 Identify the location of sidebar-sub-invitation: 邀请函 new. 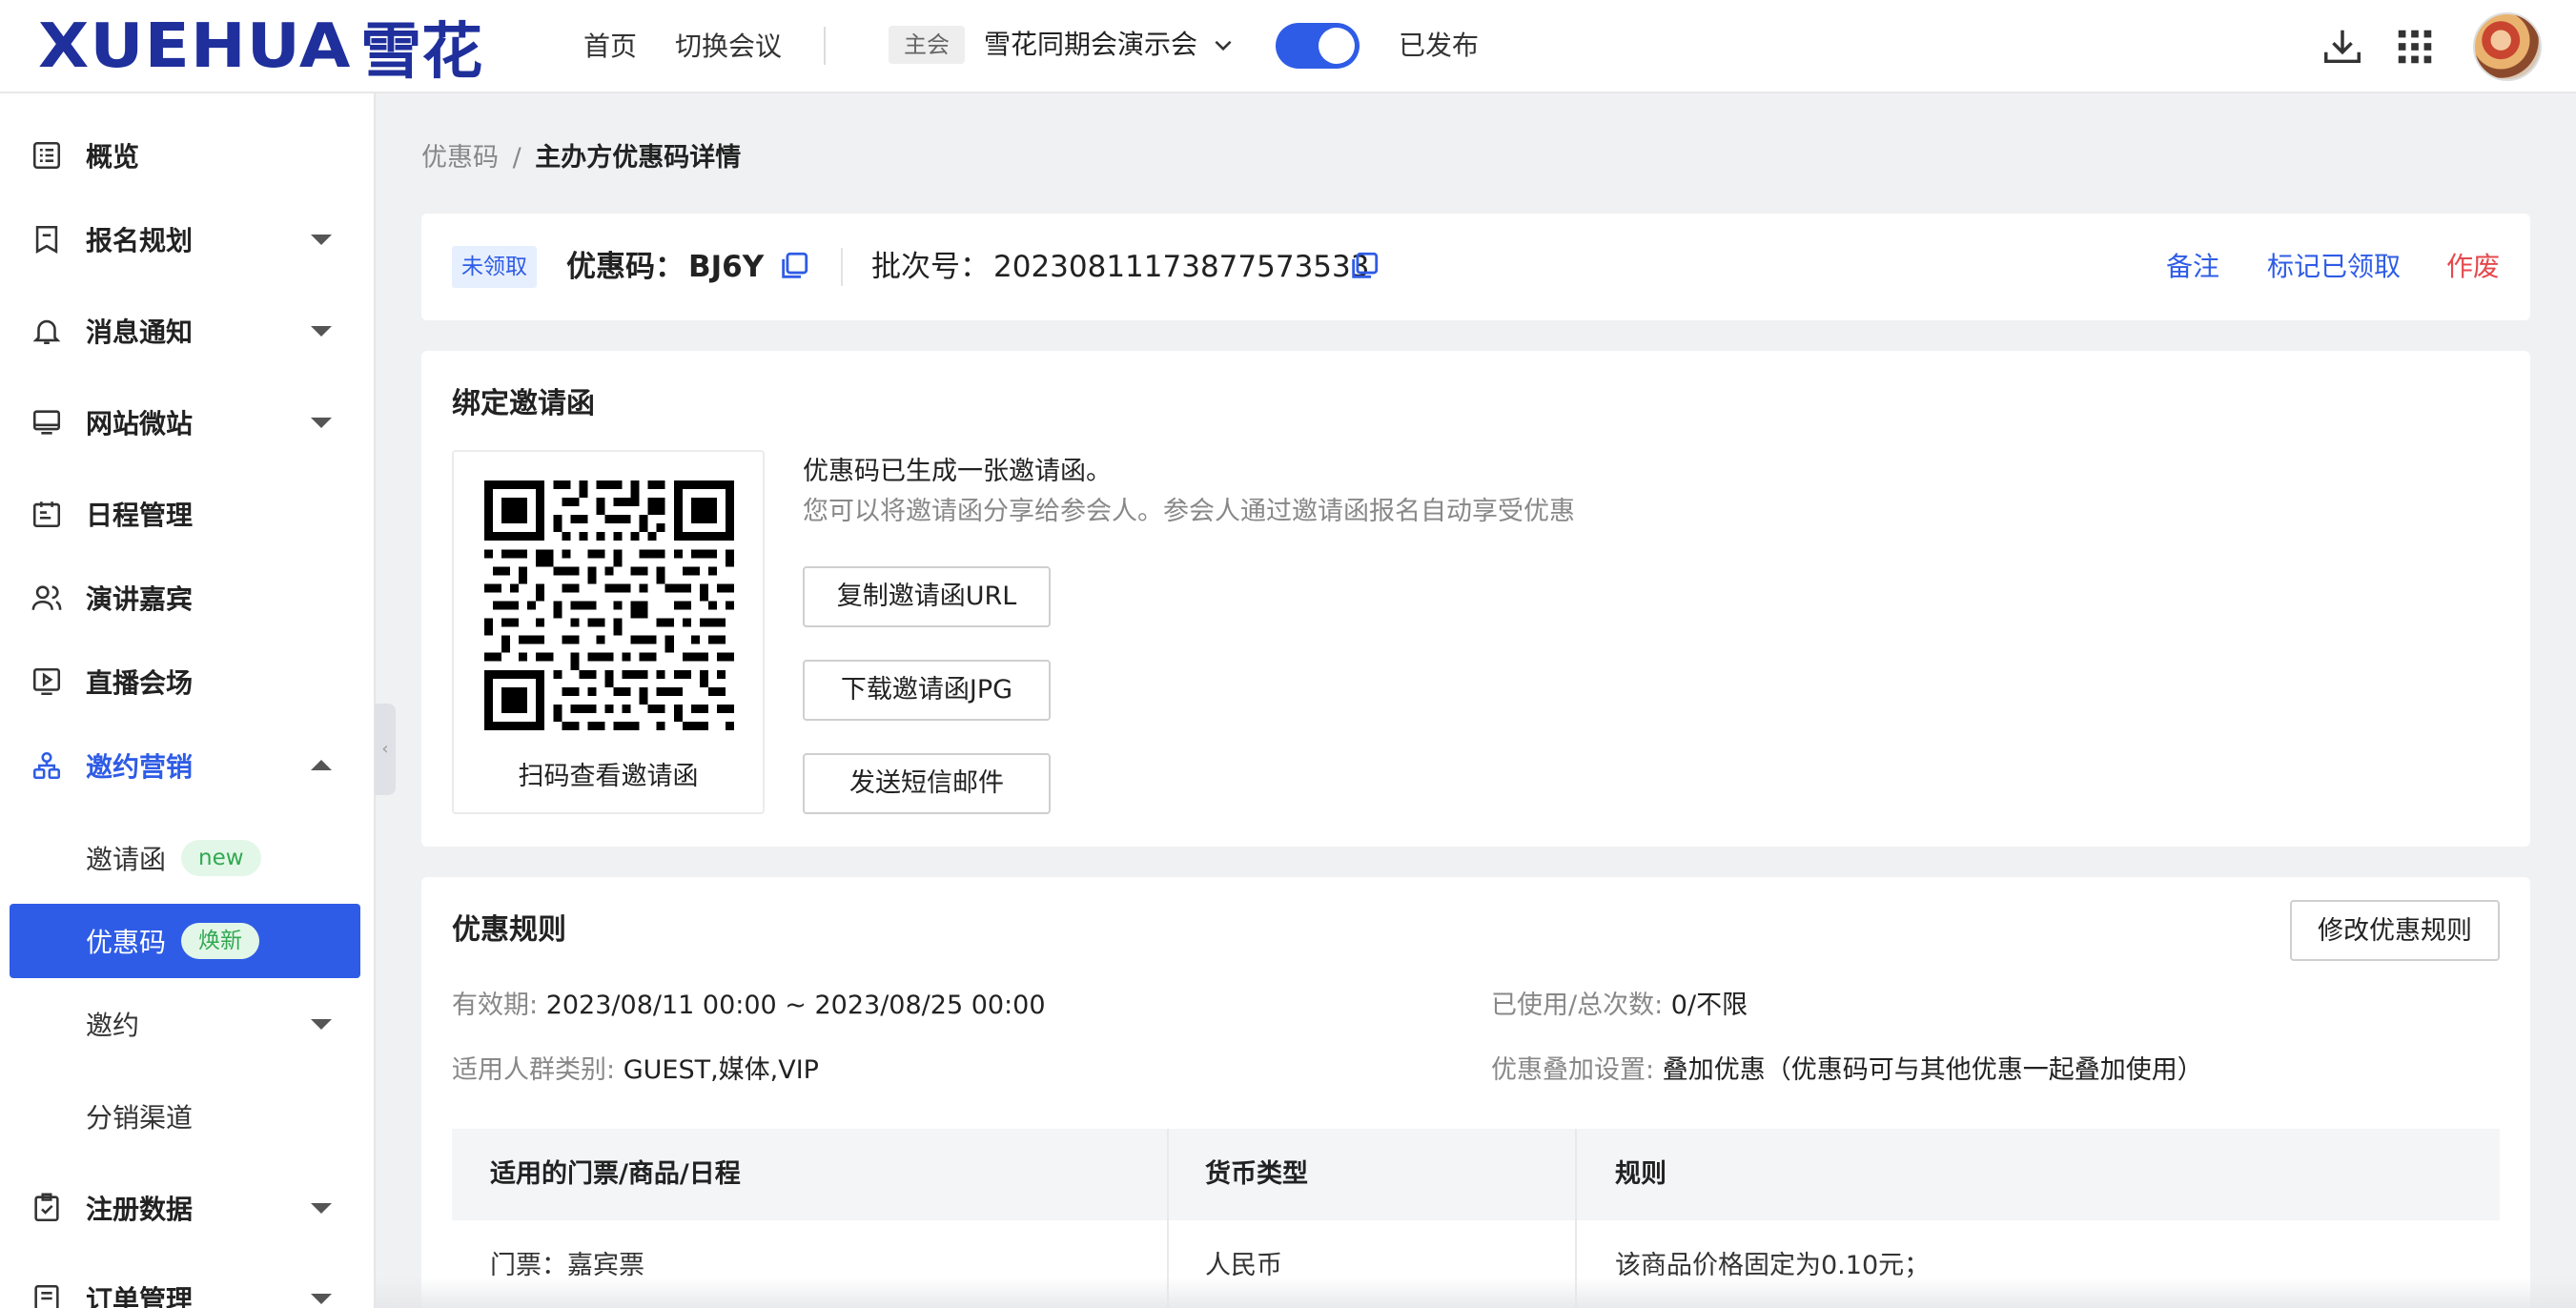
(185, 858).